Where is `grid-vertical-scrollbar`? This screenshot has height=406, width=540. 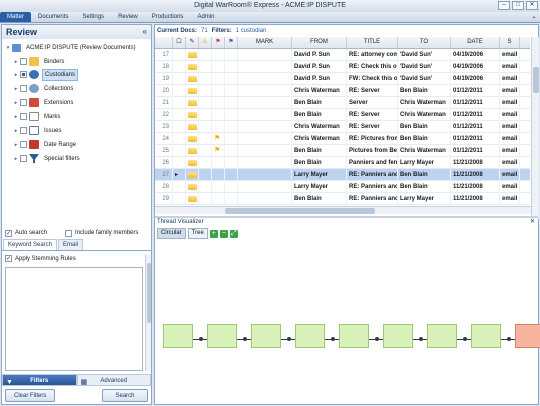 grid-vertical-scrollbar is located at coordinates (535, 128).